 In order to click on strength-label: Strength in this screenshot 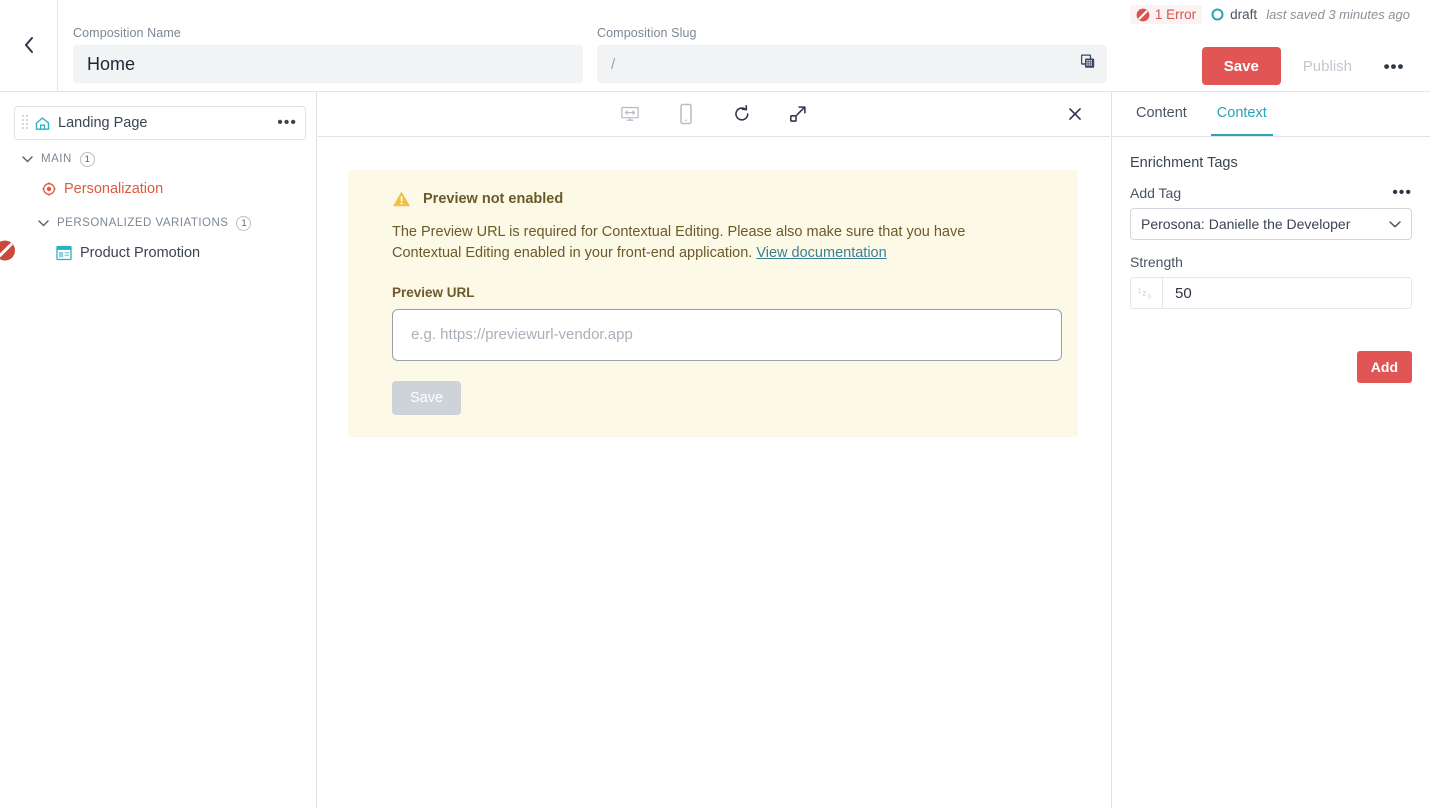, I will do `click(1156, 262)`.